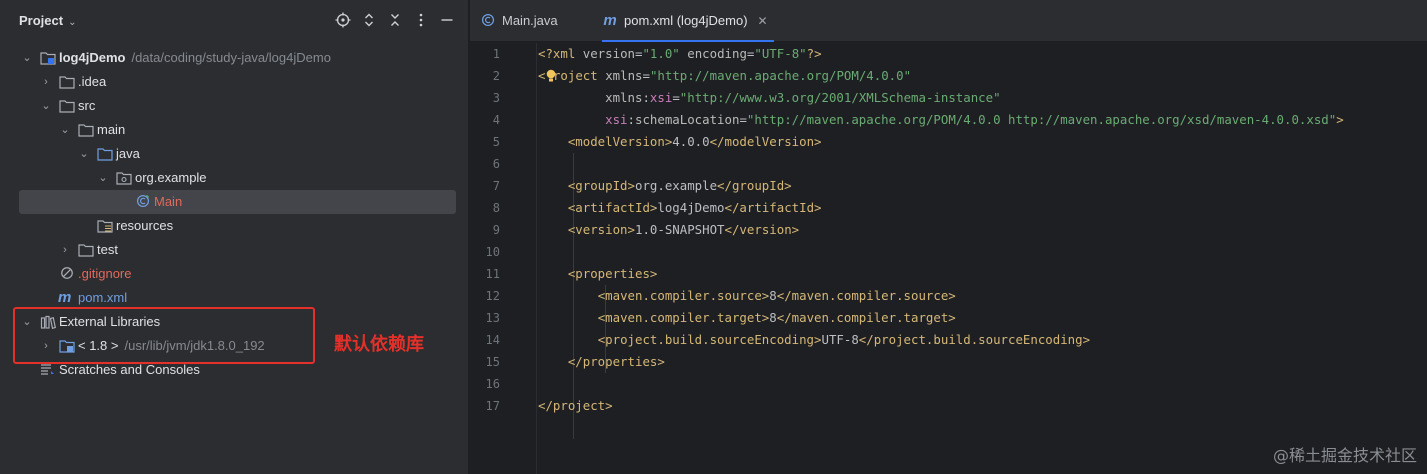 The image size is (1427, 474). What do you see at coordinates (105, 154) in the screenshot?
I see `source-folder-icon` at bounding box center [105, 154].